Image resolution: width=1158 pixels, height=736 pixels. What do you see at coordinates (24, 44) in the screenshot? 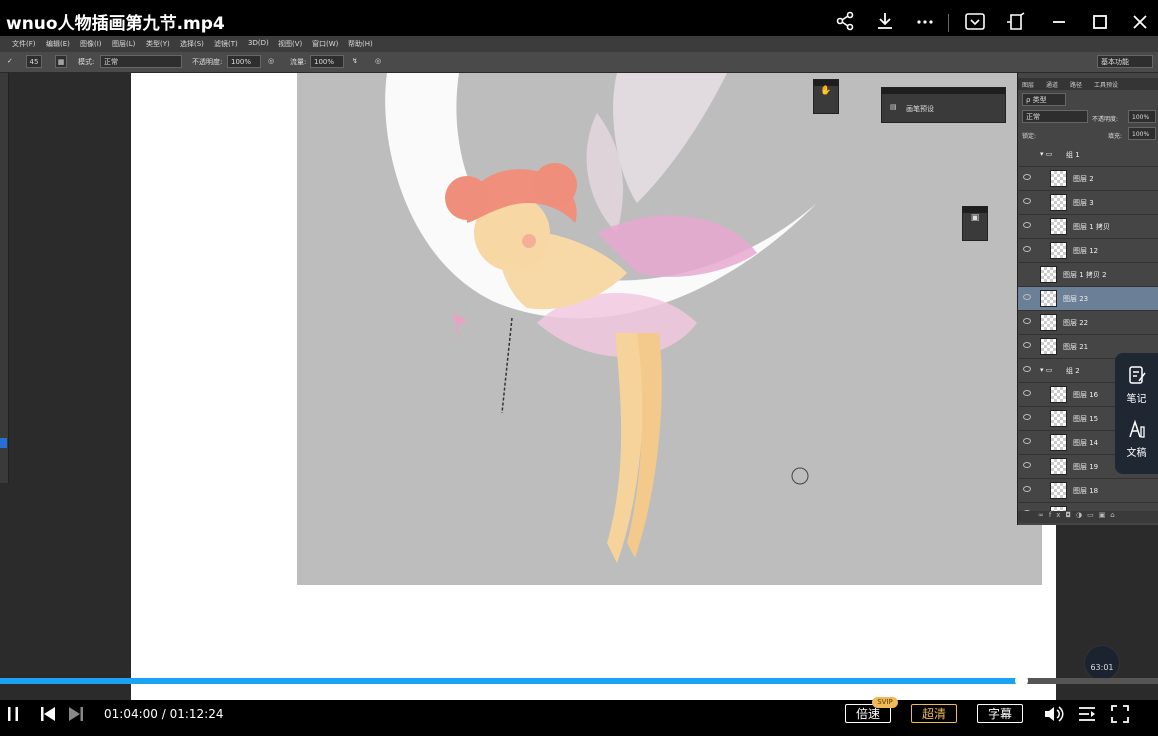
I see `ps-menu-file: 文件(F)` at bounding box center [24, 44].